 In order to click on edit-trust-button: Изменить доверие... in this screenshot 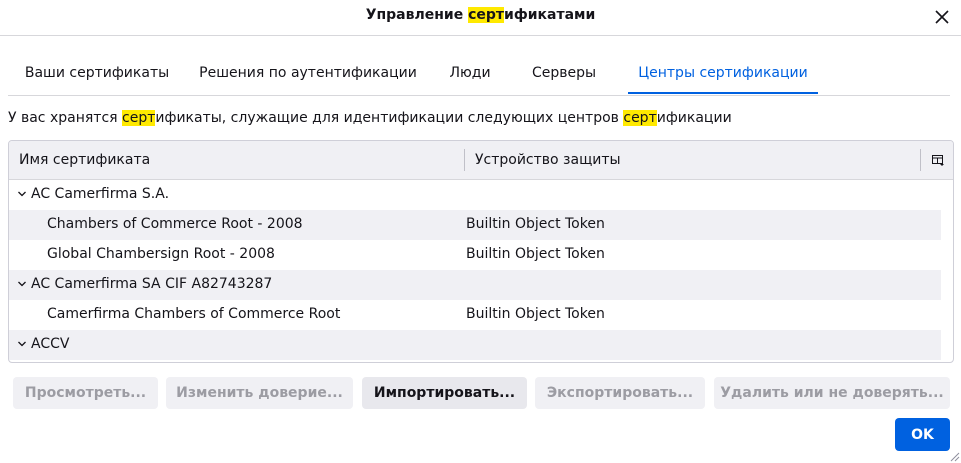, I will do `click(259, 393)`.